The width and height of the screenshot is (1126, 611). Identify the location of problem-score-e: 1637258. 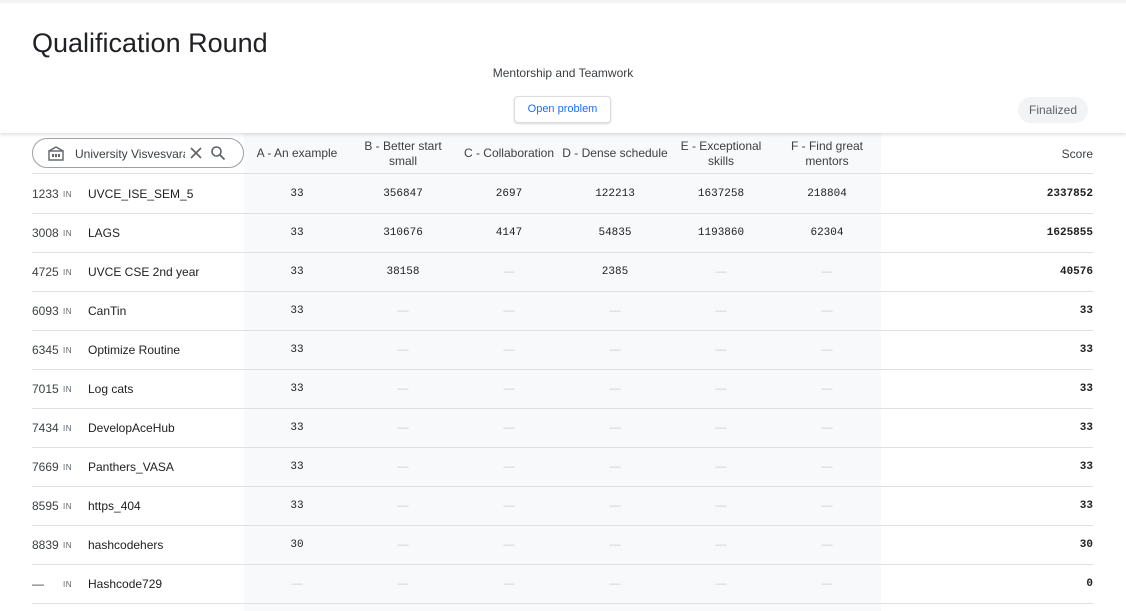
(721, 194).